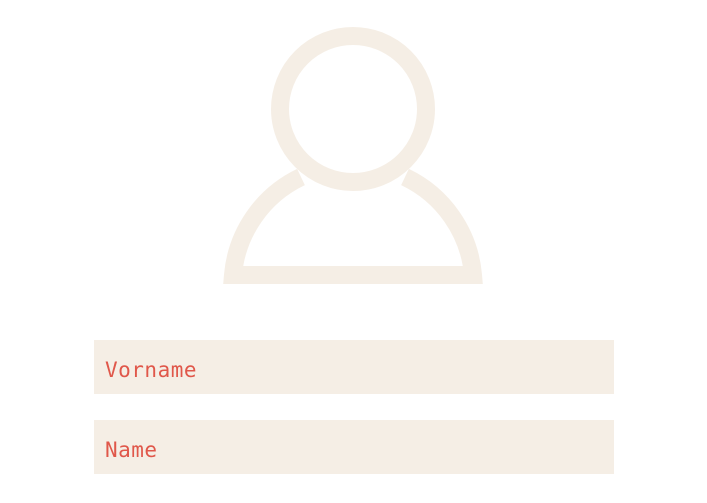  I want to click on last-name-placeholder: Name, so click(131, 450).